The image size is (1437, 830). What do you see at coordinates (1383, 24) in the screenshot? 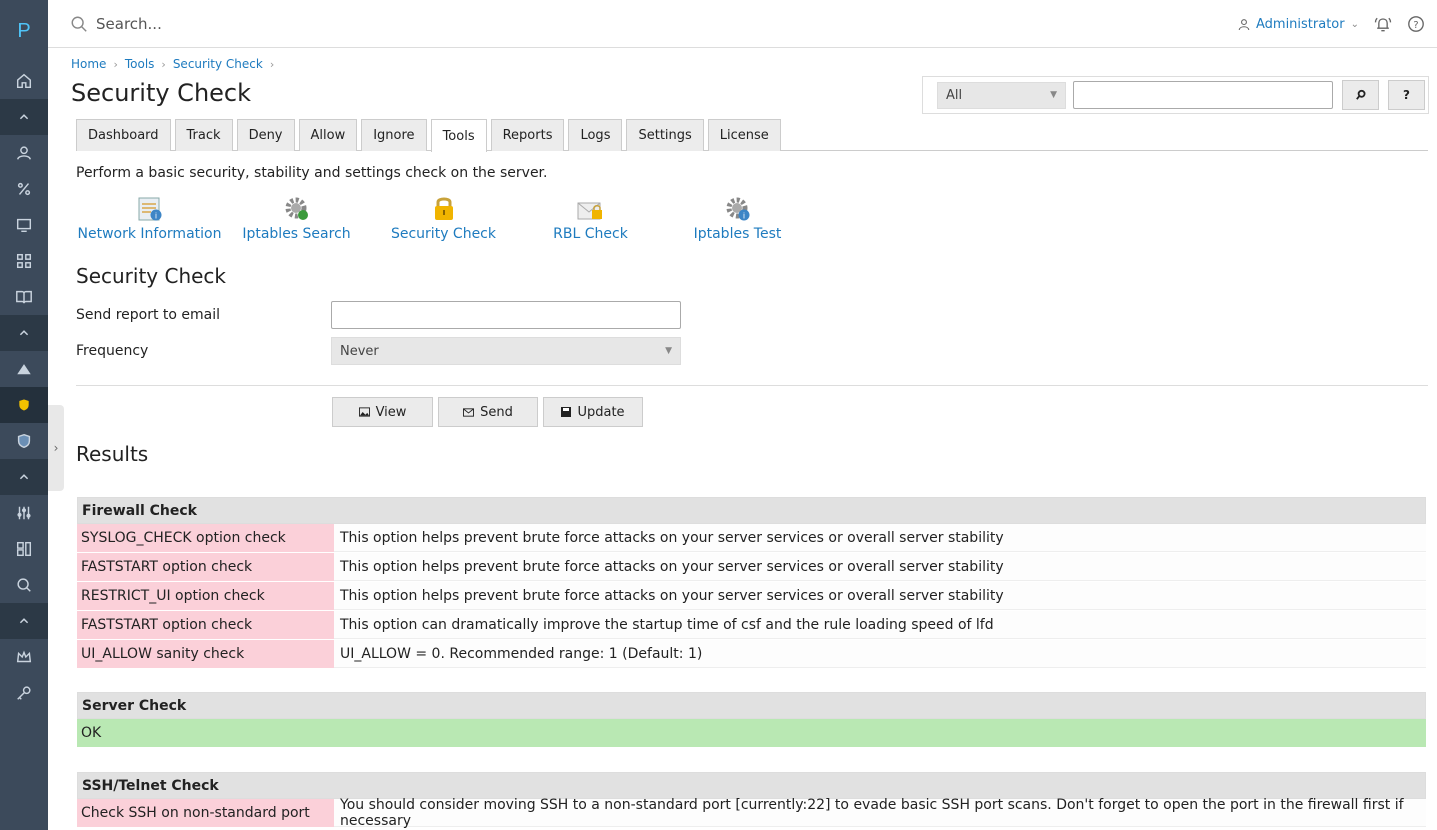
I see `notifications-icon` at bounding box center [1383, 24].